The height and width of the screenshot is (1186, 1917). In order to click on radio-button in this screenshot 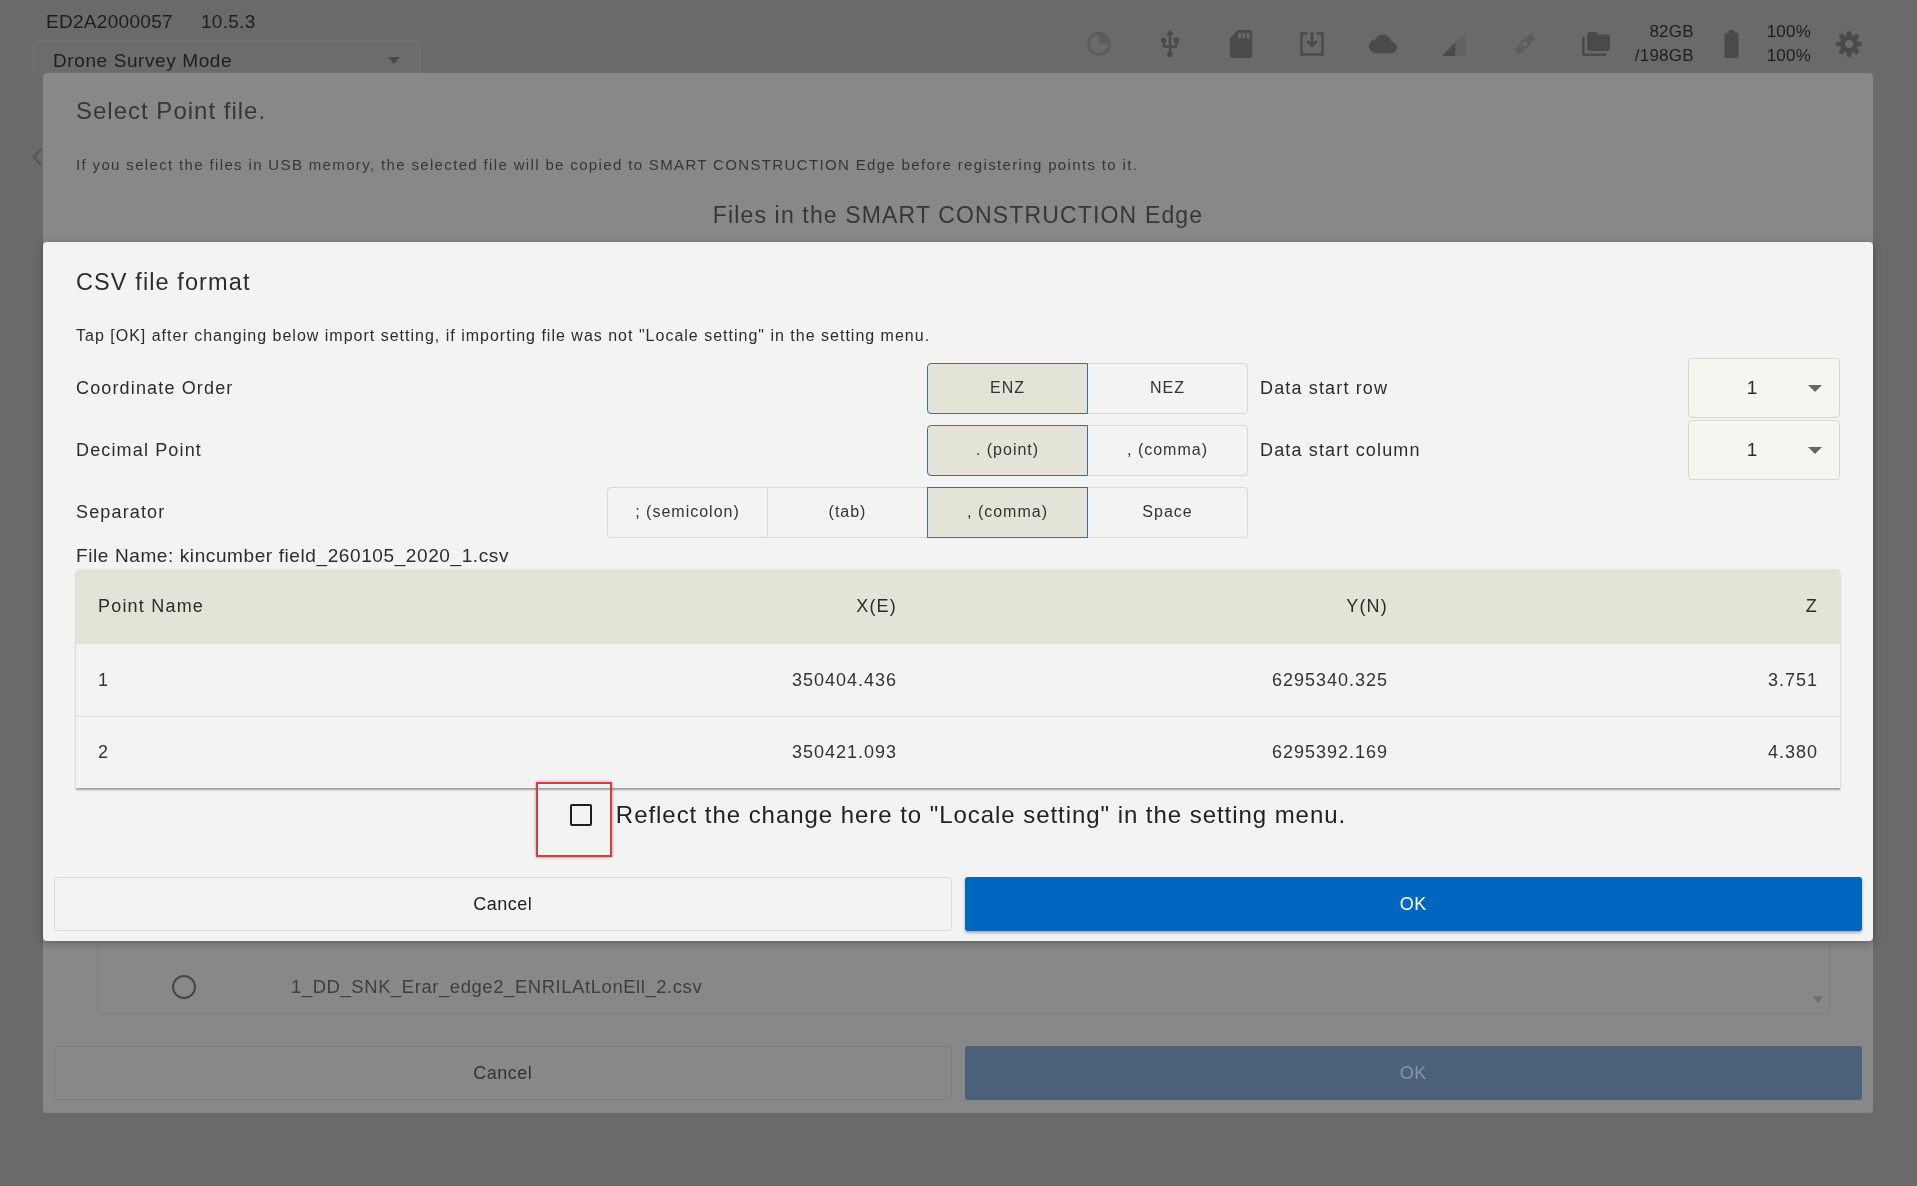, I will do `click(184, 987)`.